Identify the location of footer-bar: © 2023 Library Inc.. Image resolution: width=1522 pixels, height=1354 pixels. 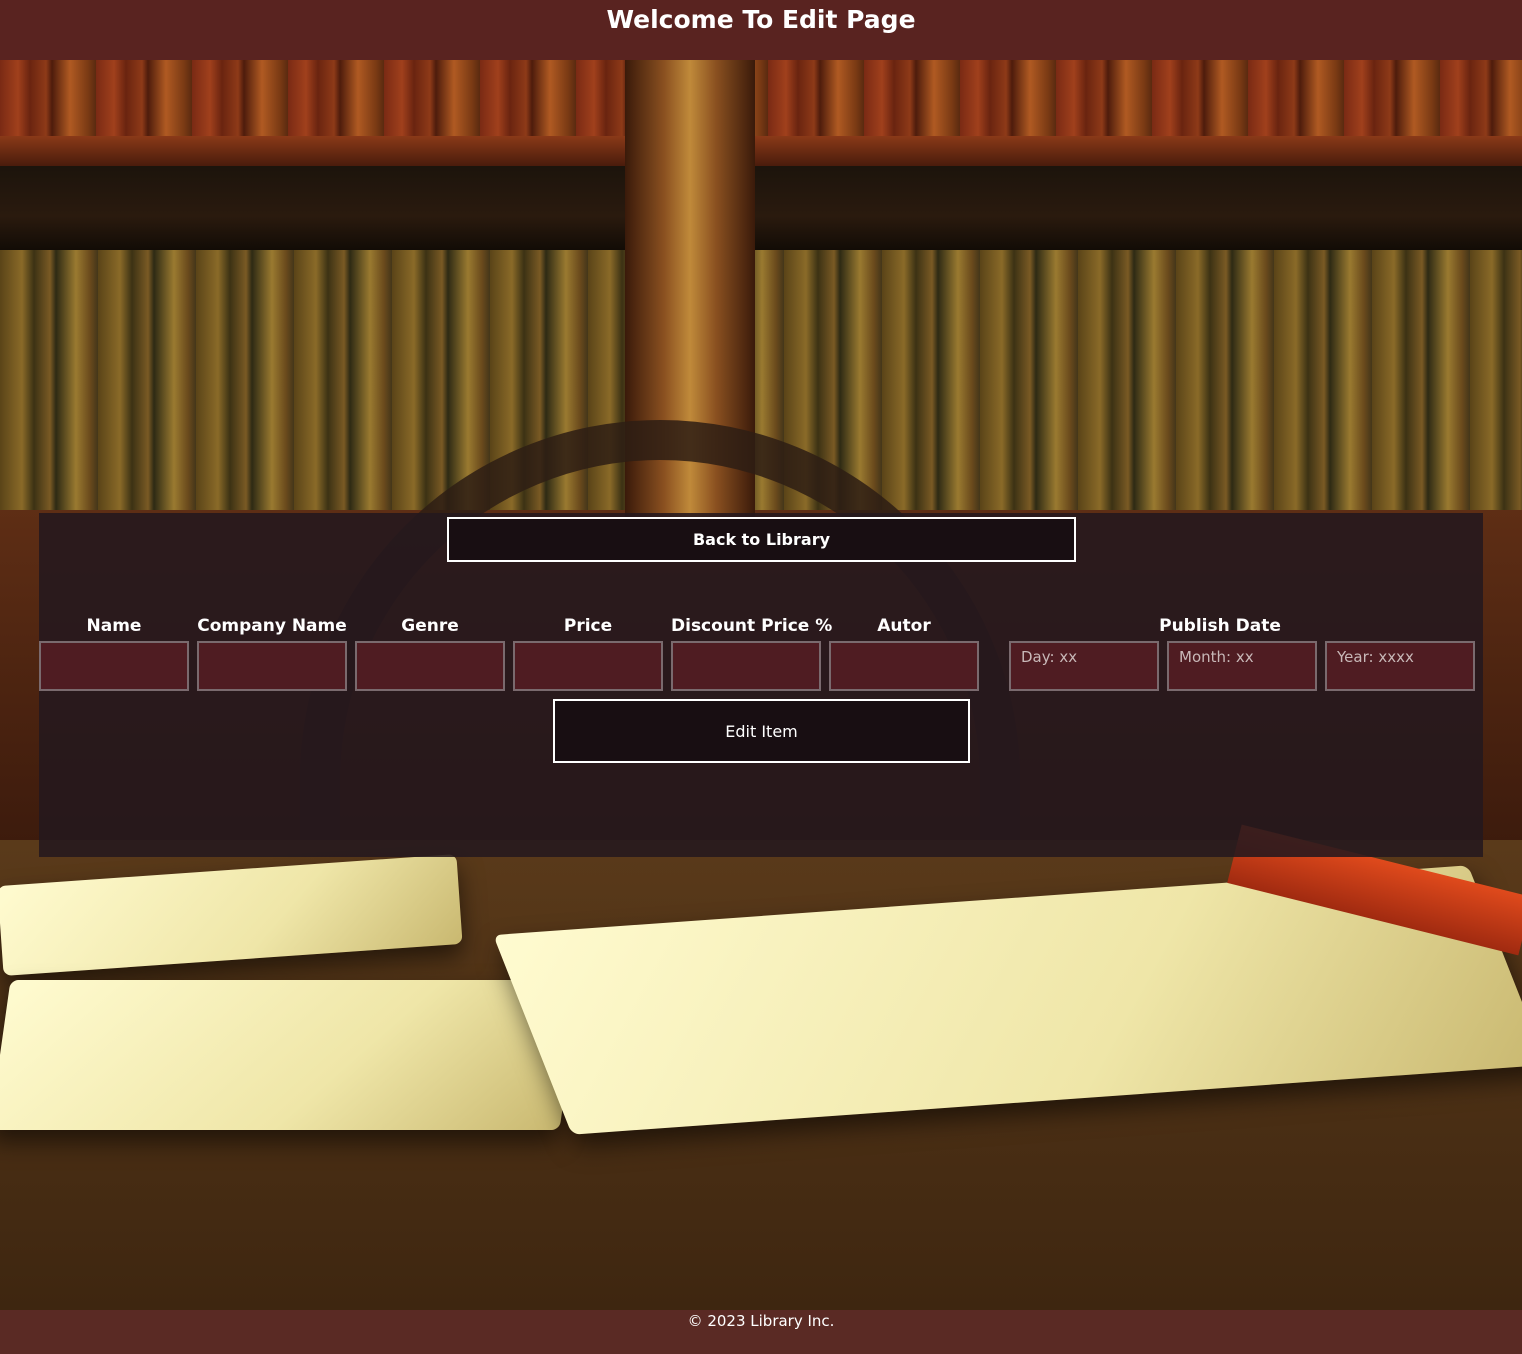
(761, 1332).